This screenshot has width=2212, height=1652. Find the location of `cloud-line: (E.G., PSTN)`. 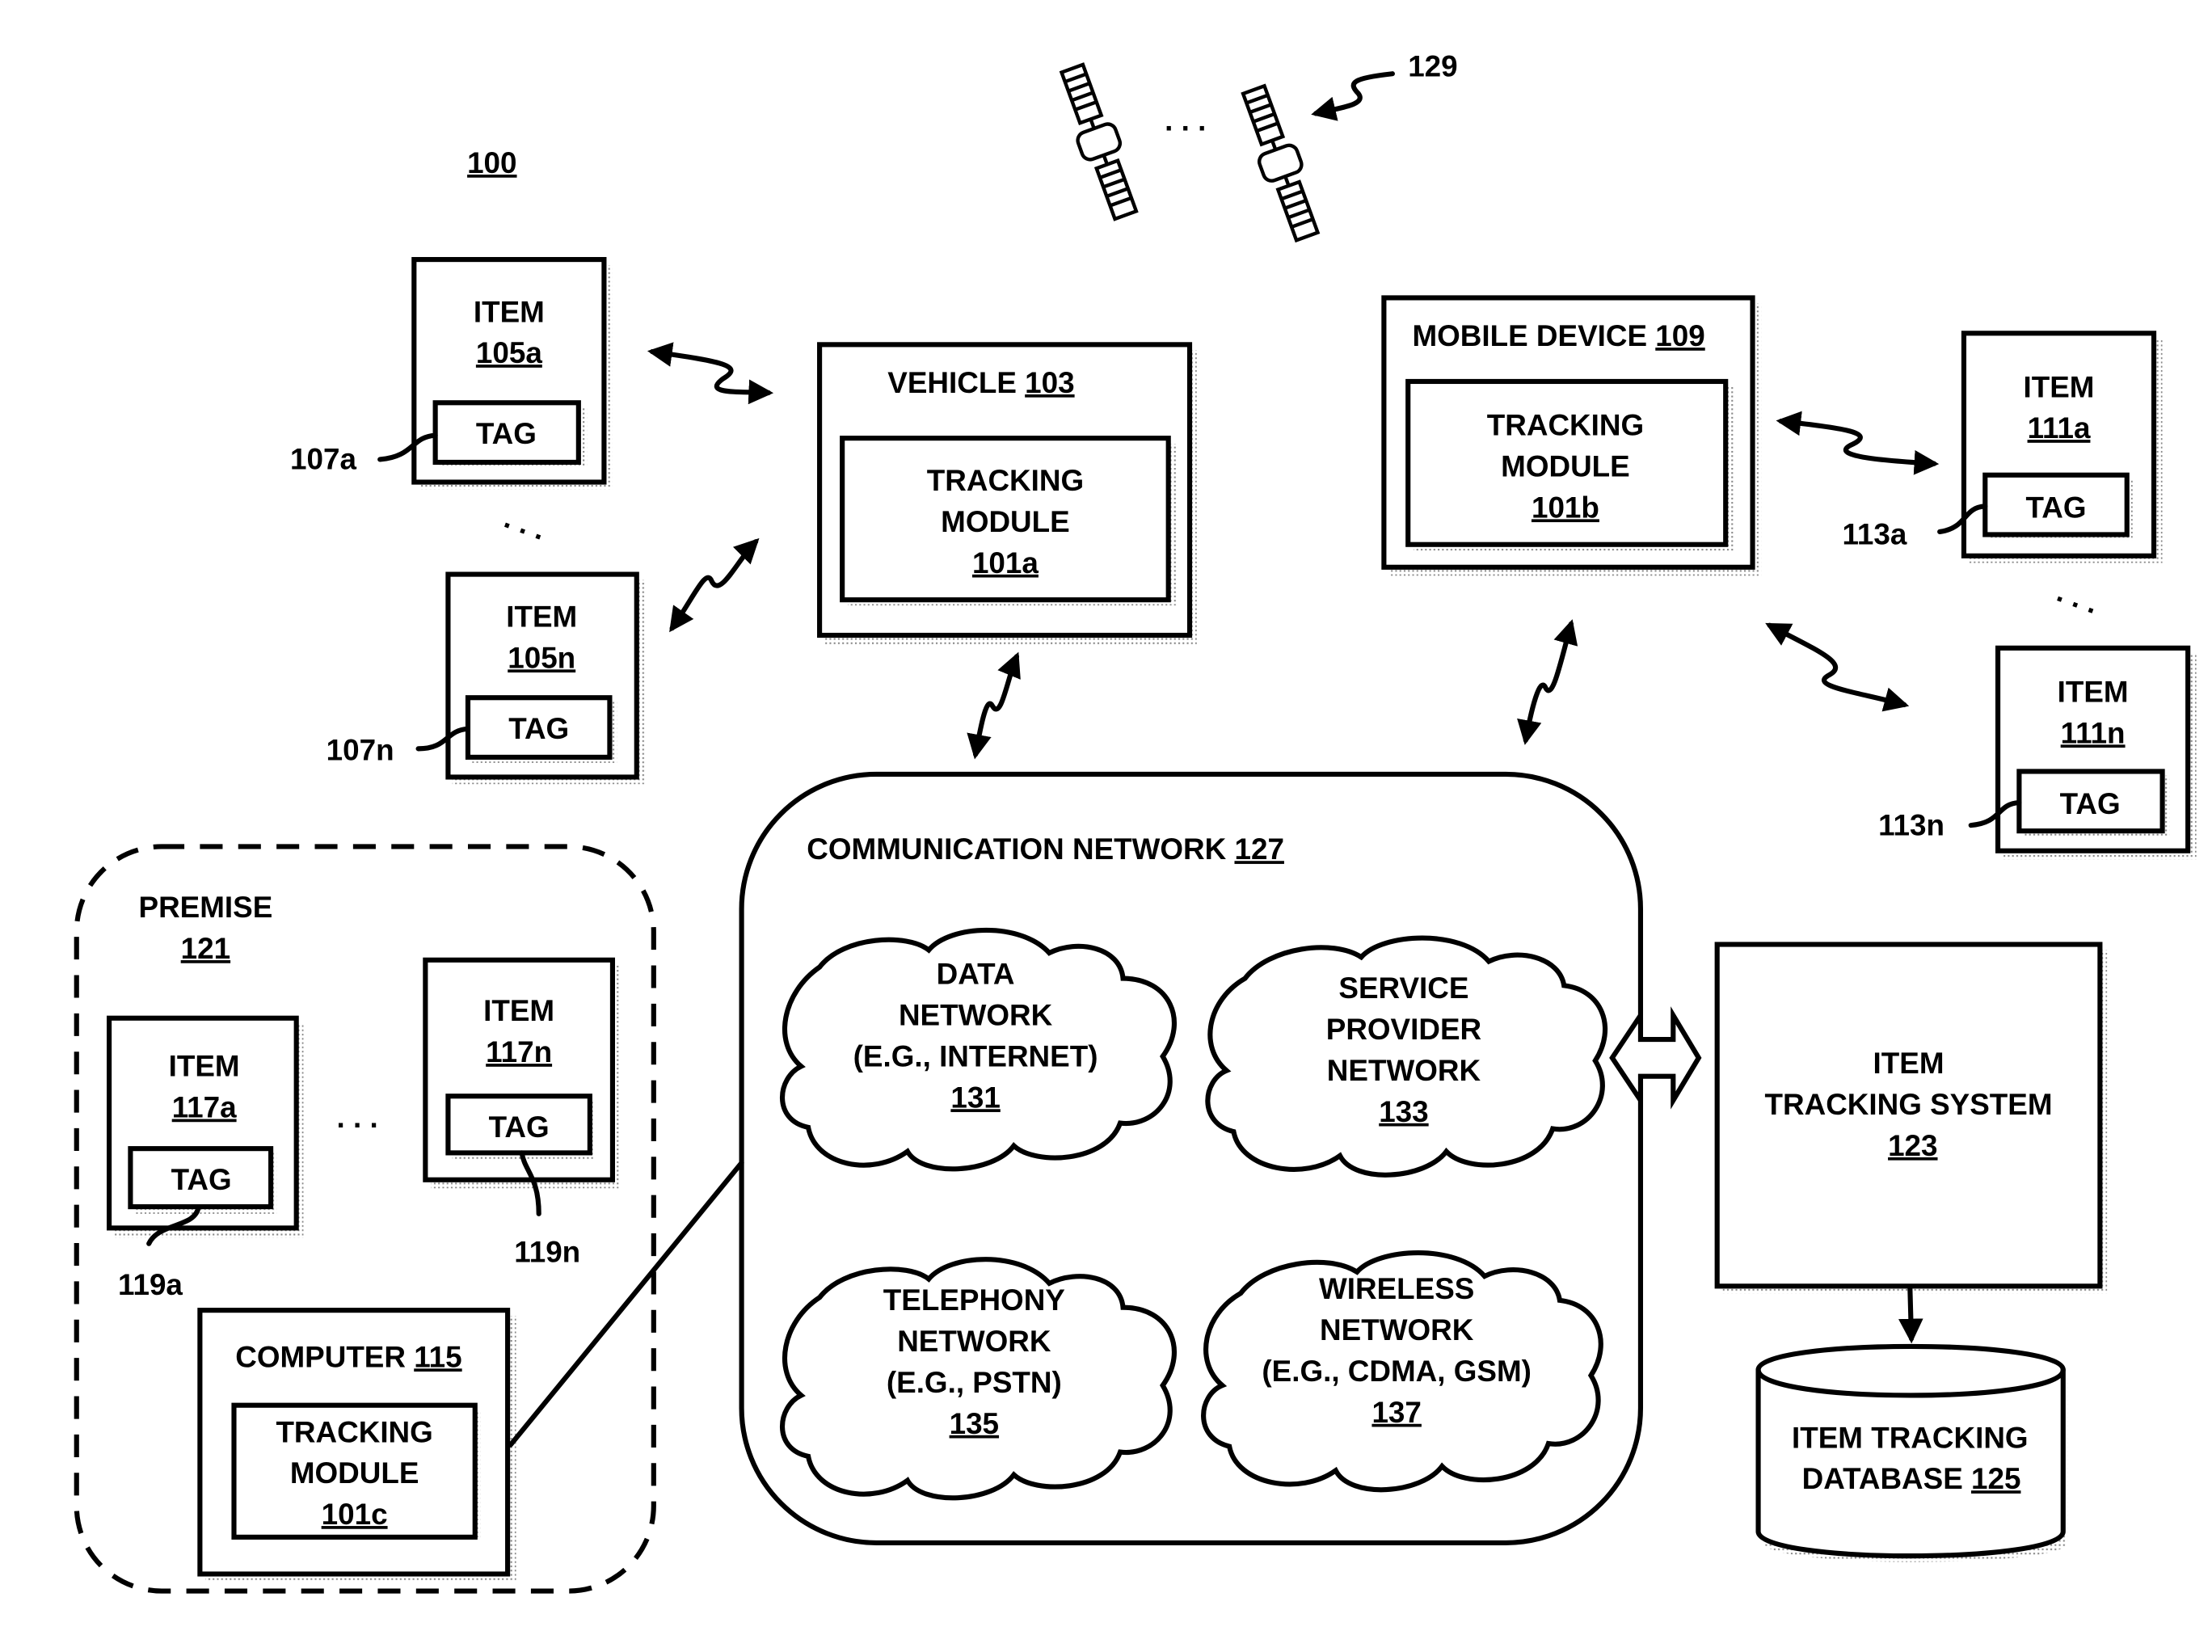

cloud-line: (E.G., PSTN) is located at coordinates (974, 1383).